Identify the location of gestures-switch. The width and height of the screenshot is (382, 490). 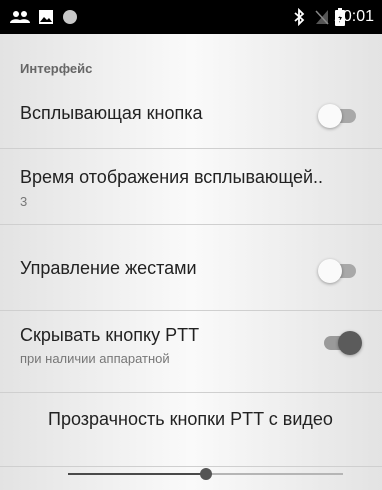
(338, 271).